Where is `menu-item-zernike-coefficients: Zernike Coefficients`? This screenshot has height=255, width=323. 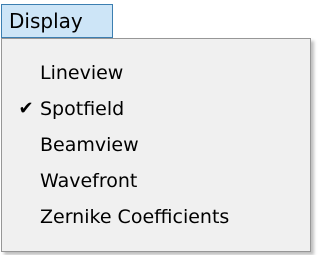 menu-item-zernike-coefficients: Zernike Coefficients is located at coordinates (156, 217).